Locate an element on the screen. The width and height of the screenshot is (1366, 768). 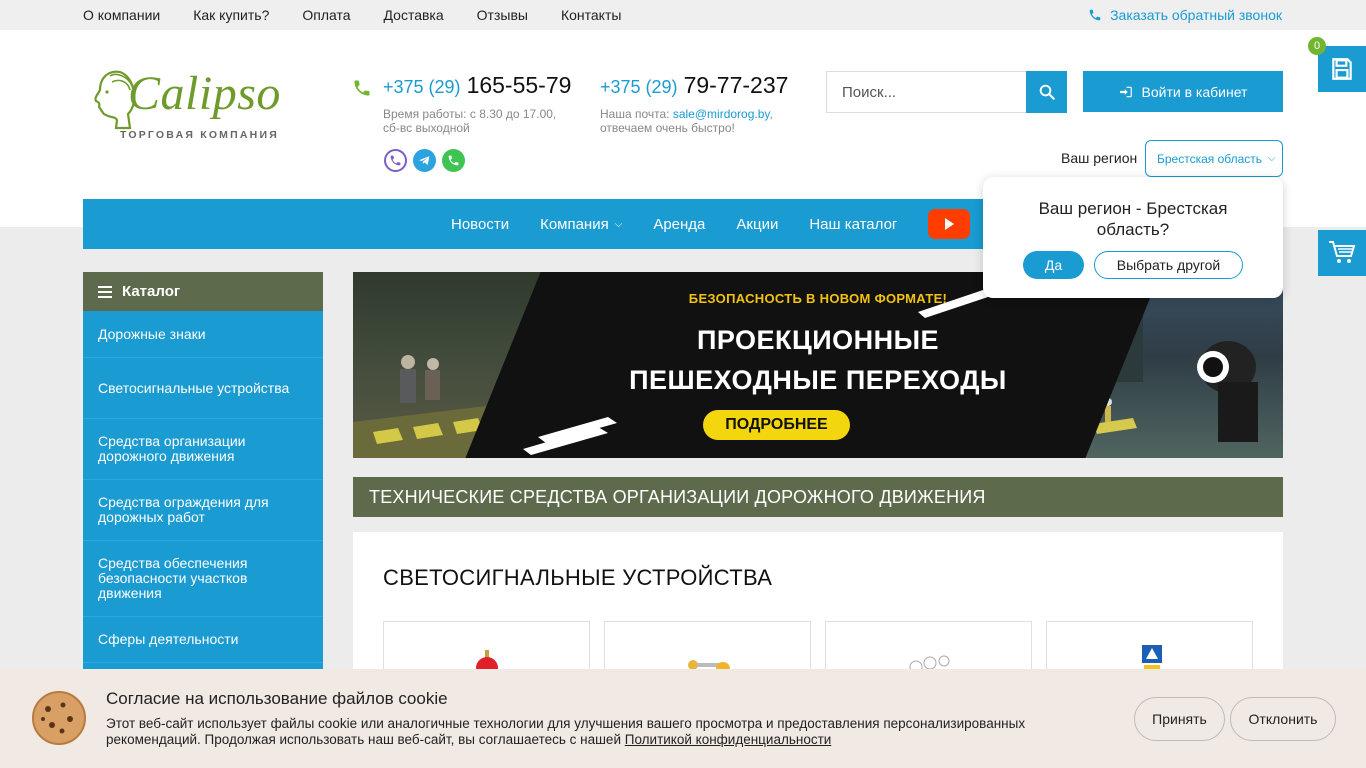
nav-catalog: Наш каталог is located at coordinates (853, 224).